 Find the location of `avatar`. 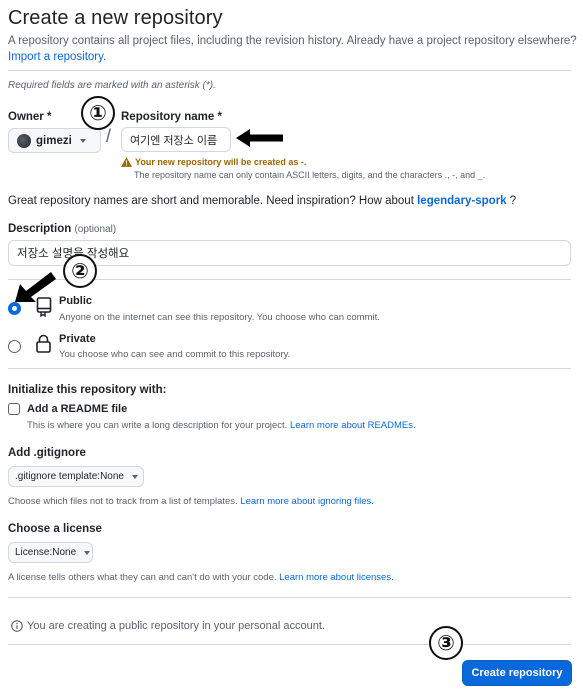

avatar is located at coordinates (24, 140).